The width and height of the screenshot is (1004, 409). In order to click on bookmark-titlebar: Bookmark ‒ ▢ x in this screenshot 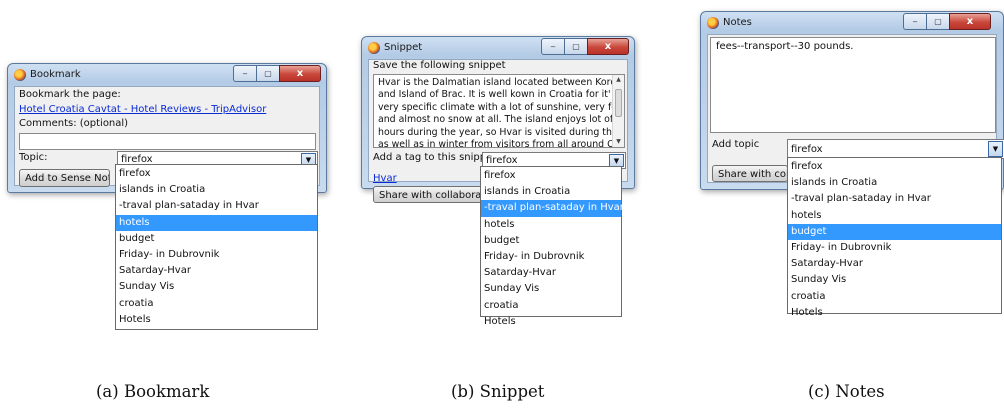, I will do `click(167, 75)`.